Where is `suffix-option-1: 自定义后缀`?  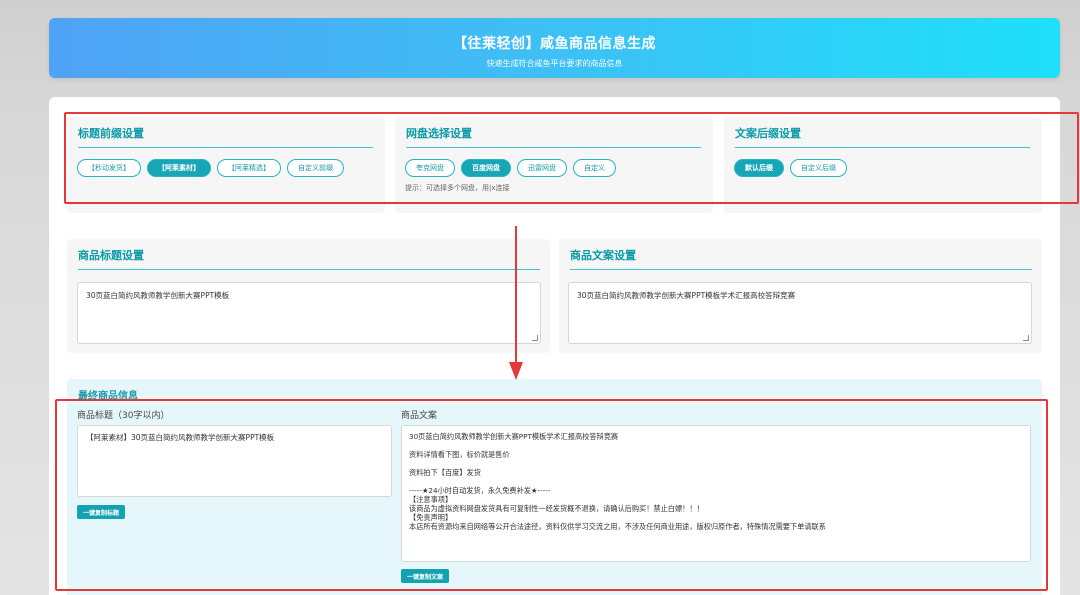 suffix-option-1: 自定义后缀 is located at coordinates (818, 168).